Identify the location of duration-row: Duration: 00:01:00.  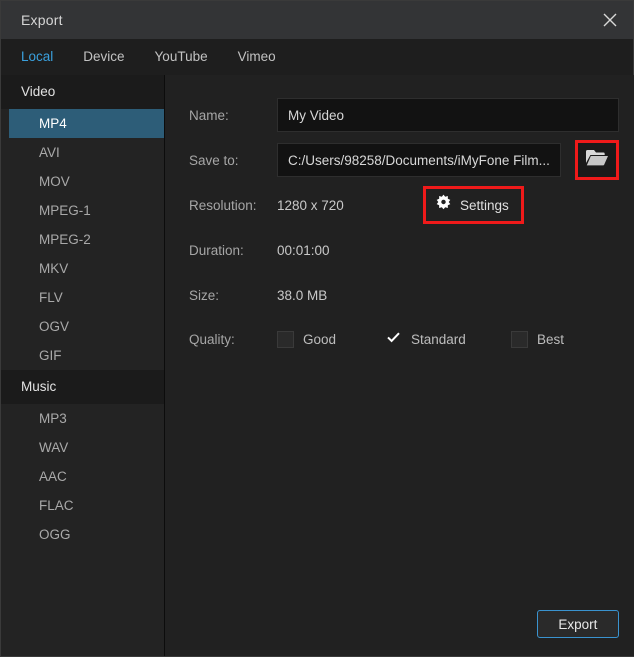
(404, 250).